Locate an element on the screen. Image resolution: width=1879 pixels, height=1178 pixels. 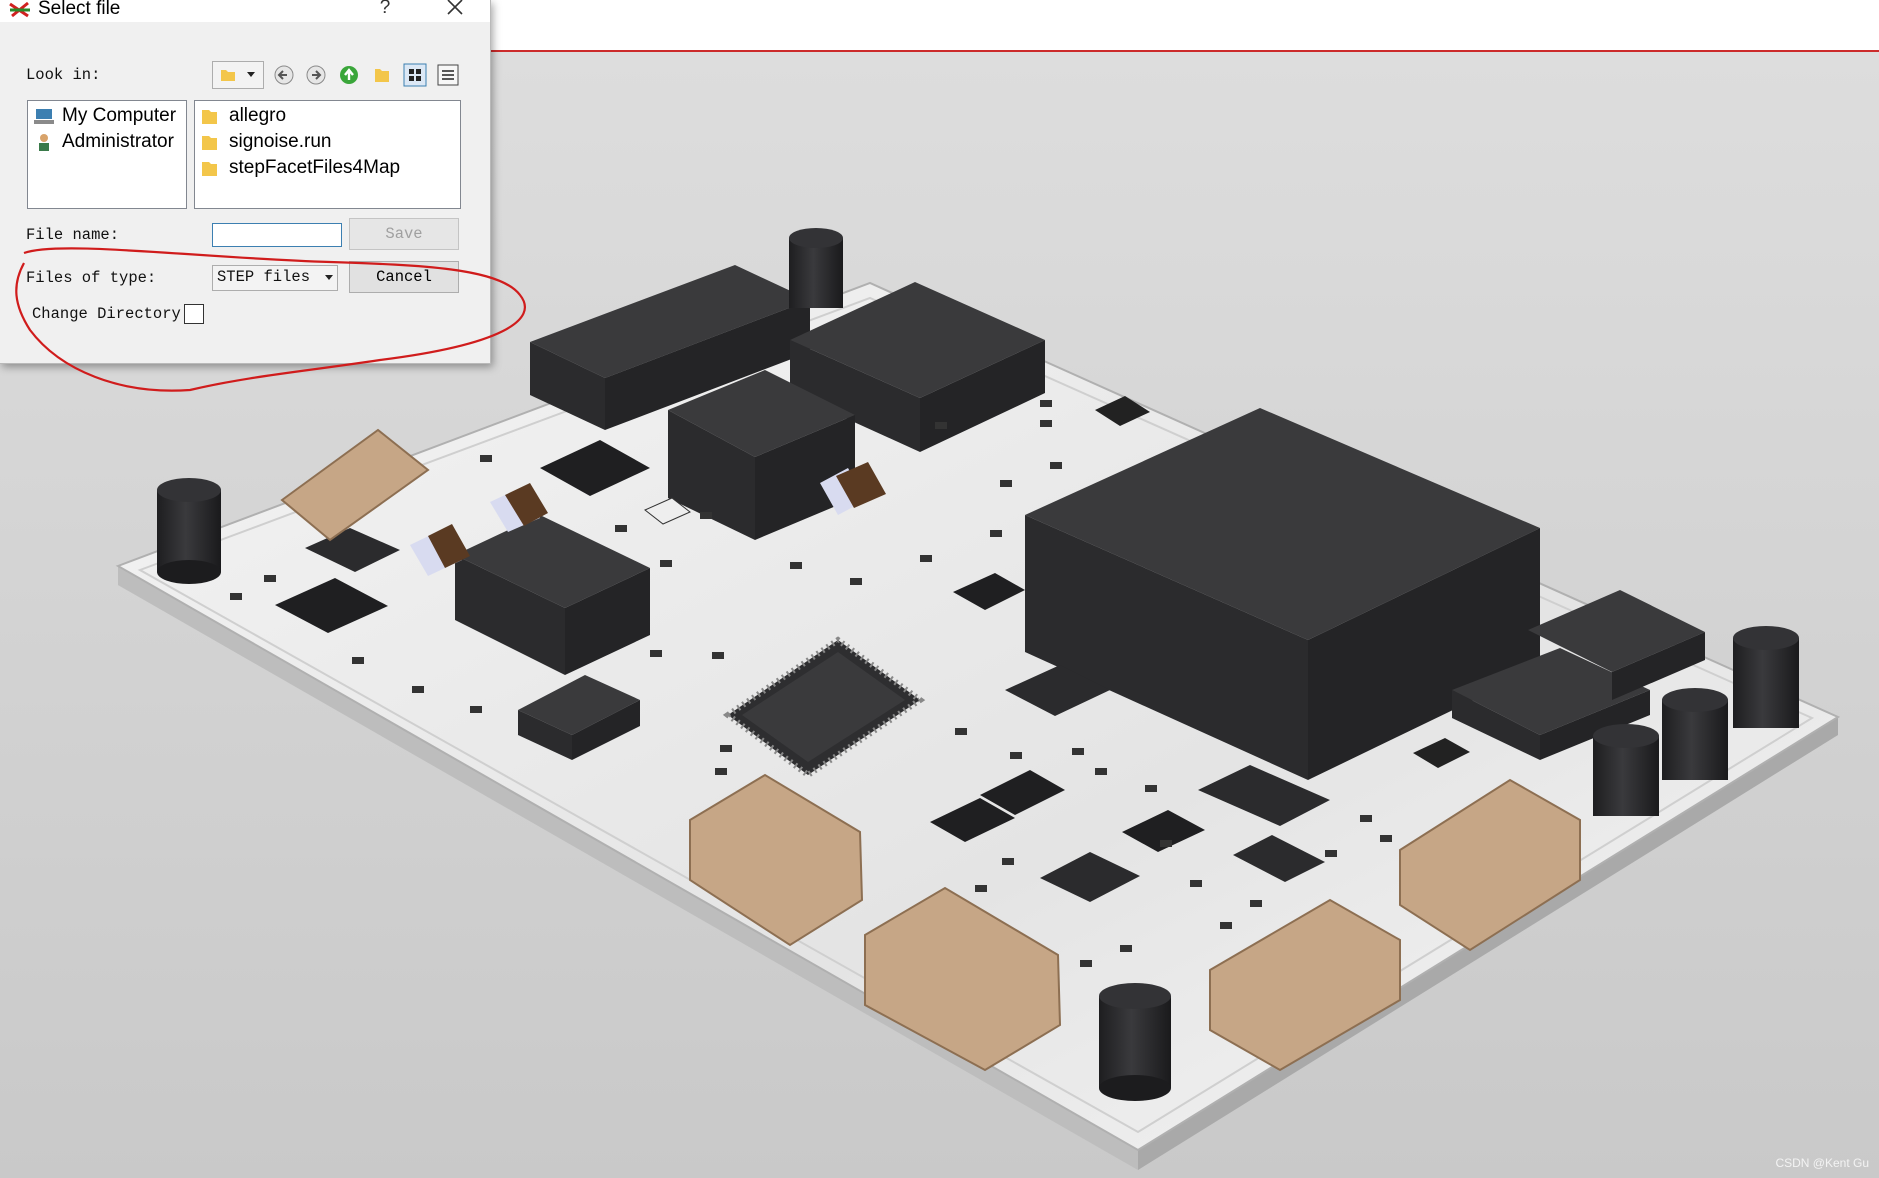
files-of-type-label: Files of type: is located at coordinates (91, 278).